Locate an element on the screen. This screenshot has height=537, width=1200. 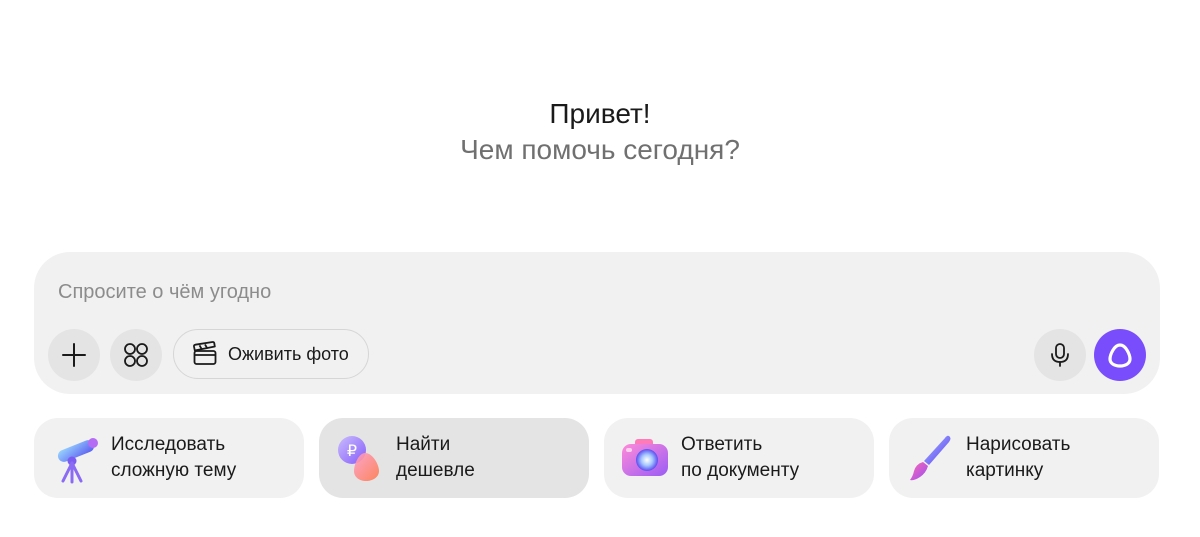
suggestion-card-research: Исследовать сложную тему is located at coordinates (169, 458).